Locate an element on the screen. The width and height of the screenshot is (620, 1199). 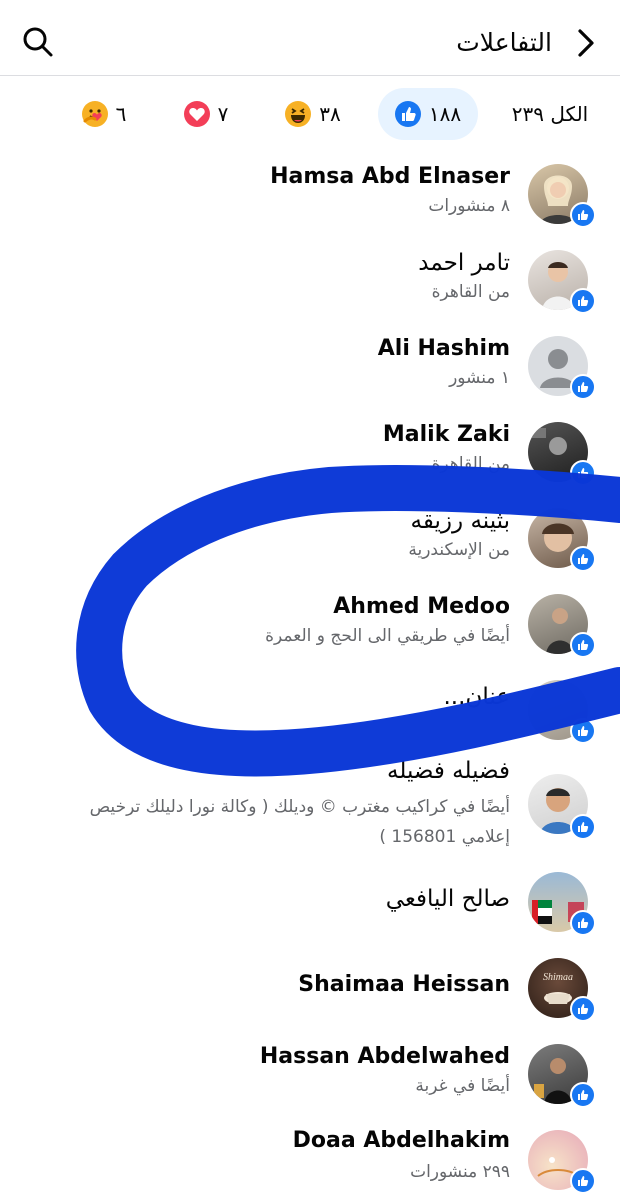
person-name: Hamsa Abd Elnaser is located at coordinates (390, 176).